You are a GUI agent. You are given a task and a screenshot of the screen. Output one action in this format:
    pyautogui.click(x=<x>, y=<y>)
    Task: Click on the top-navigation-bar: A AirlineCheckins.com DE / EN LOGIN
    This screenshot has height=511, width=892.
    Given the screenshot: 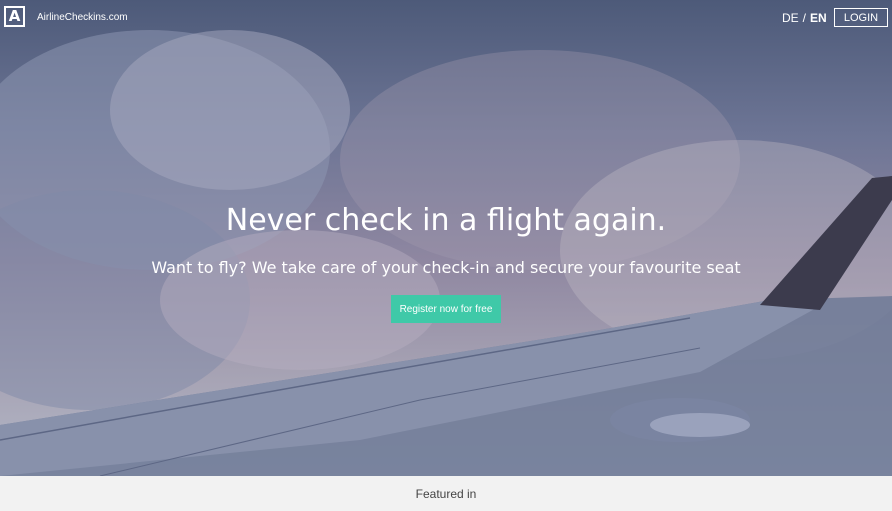 What is the action you would take?
    pyautogui.click(x=446, y=19)
    